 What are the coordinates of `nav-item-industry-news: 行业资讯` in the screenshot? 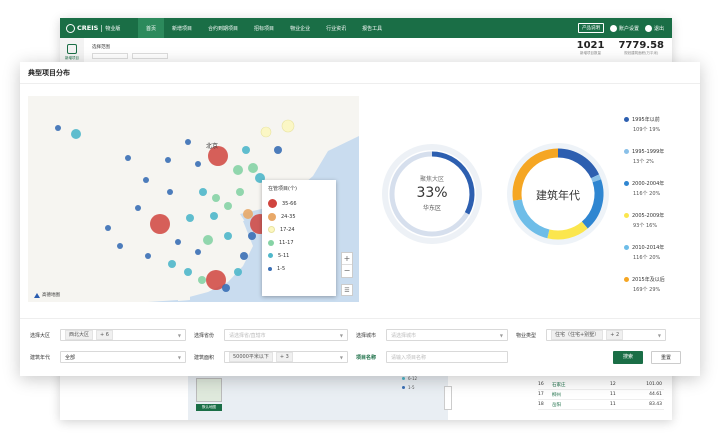 It's located at (336, 28).